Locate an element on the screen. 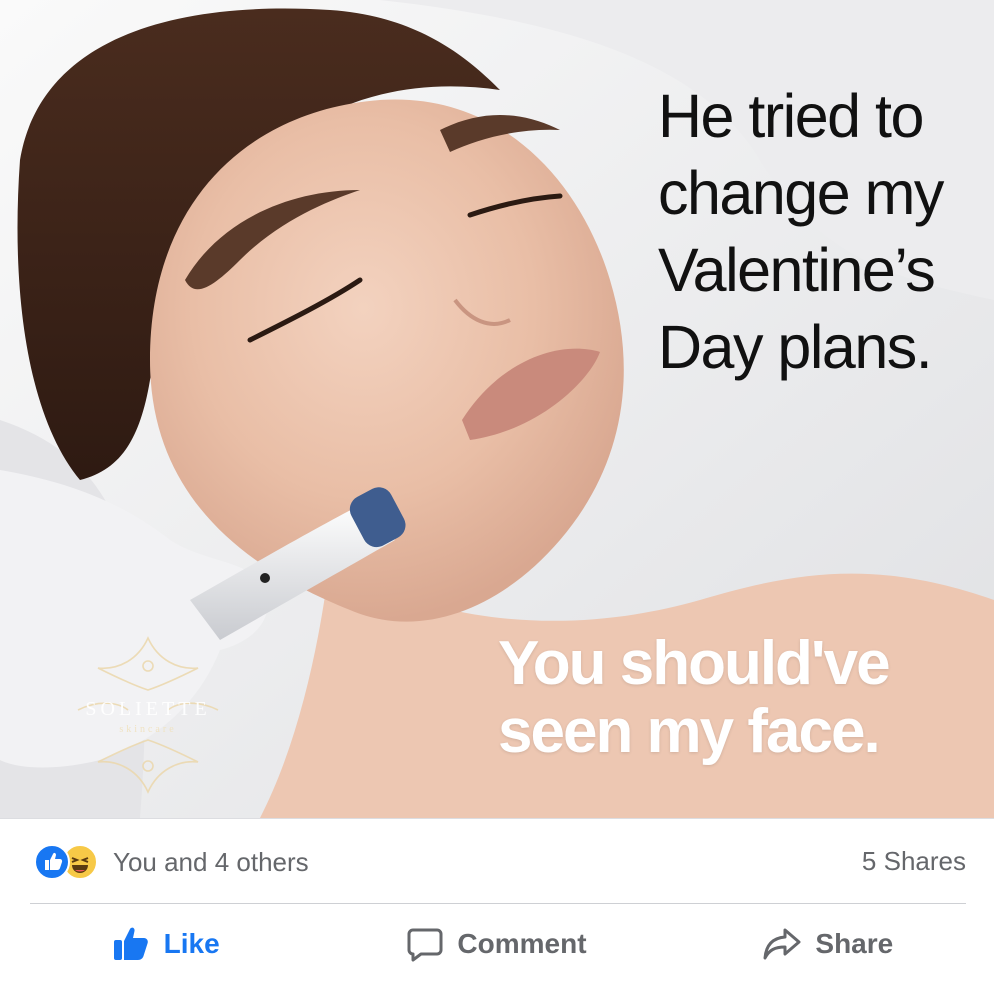 The image size is (994, 984). divider is located at coordinates (497, 818).